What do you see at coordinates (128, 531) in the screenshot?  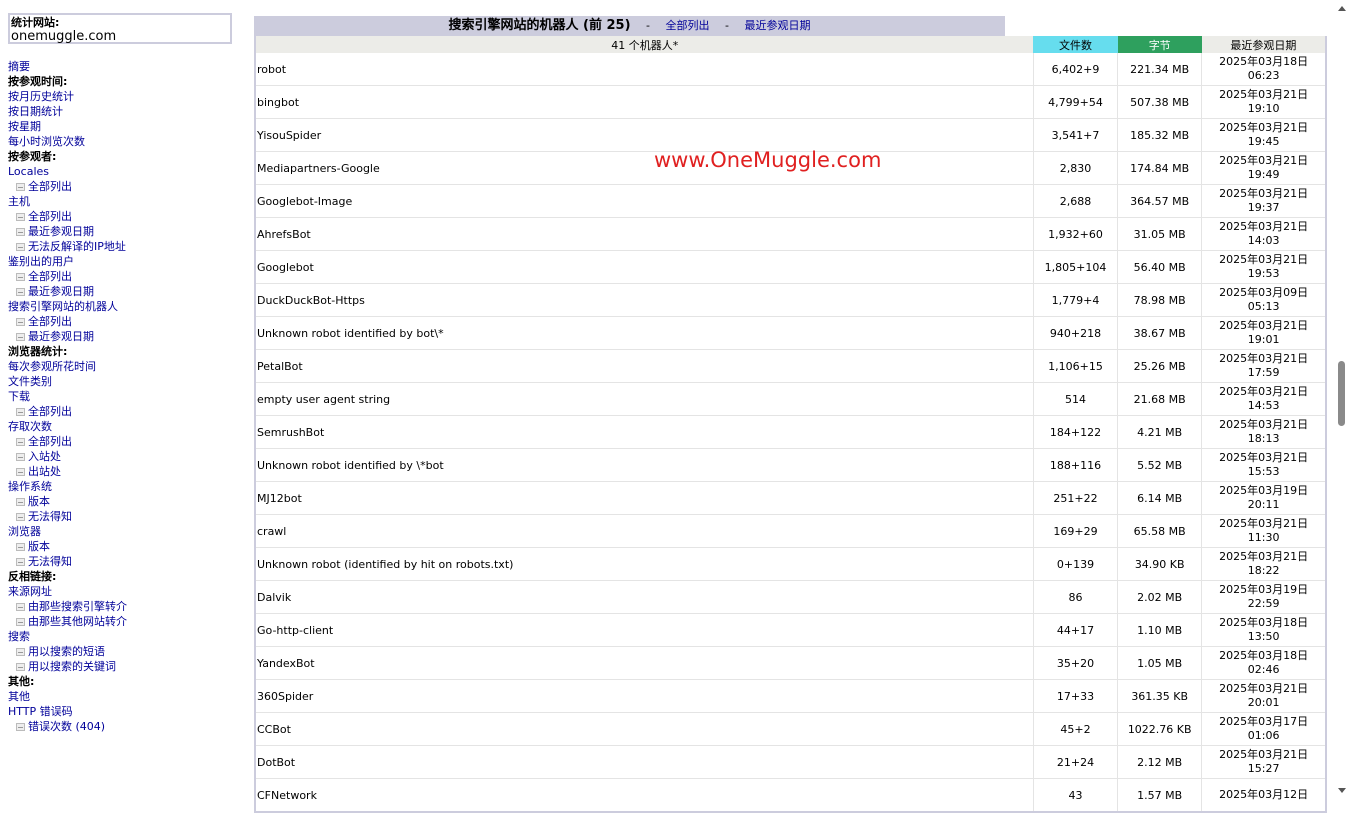 I see `menu-item: 浏览器` at bounding box center [128, 531].